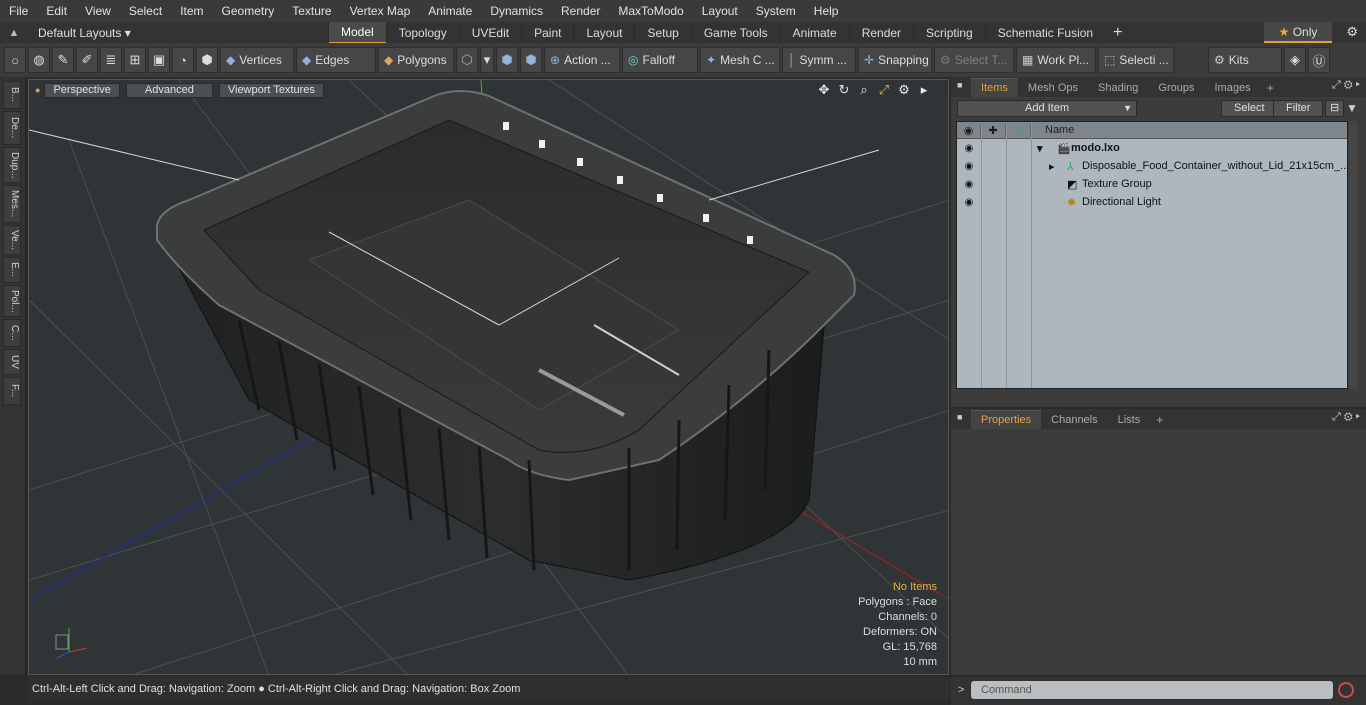 The height and width of the screenshot is (705, 1366). Describe the element at coordinates (1152, 184) in the screenshot. I see `tree-row-texture-group: ◉ ◩ Texture Group` at that location.